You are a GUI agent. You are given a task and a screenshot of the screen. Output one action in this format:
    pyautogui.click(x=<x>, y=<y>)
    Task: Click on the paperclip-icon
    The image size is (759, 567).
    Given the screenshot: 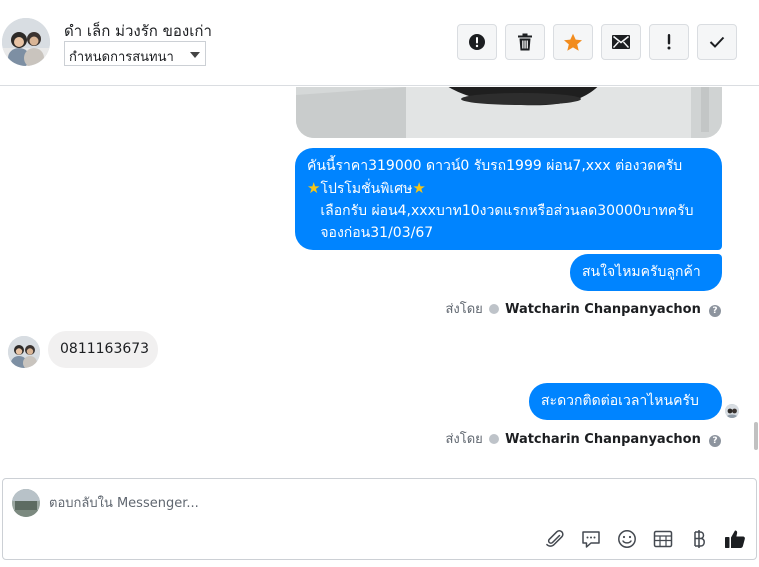 What is the action you would take?
    pyautogui.click(x=555, y=538)
    